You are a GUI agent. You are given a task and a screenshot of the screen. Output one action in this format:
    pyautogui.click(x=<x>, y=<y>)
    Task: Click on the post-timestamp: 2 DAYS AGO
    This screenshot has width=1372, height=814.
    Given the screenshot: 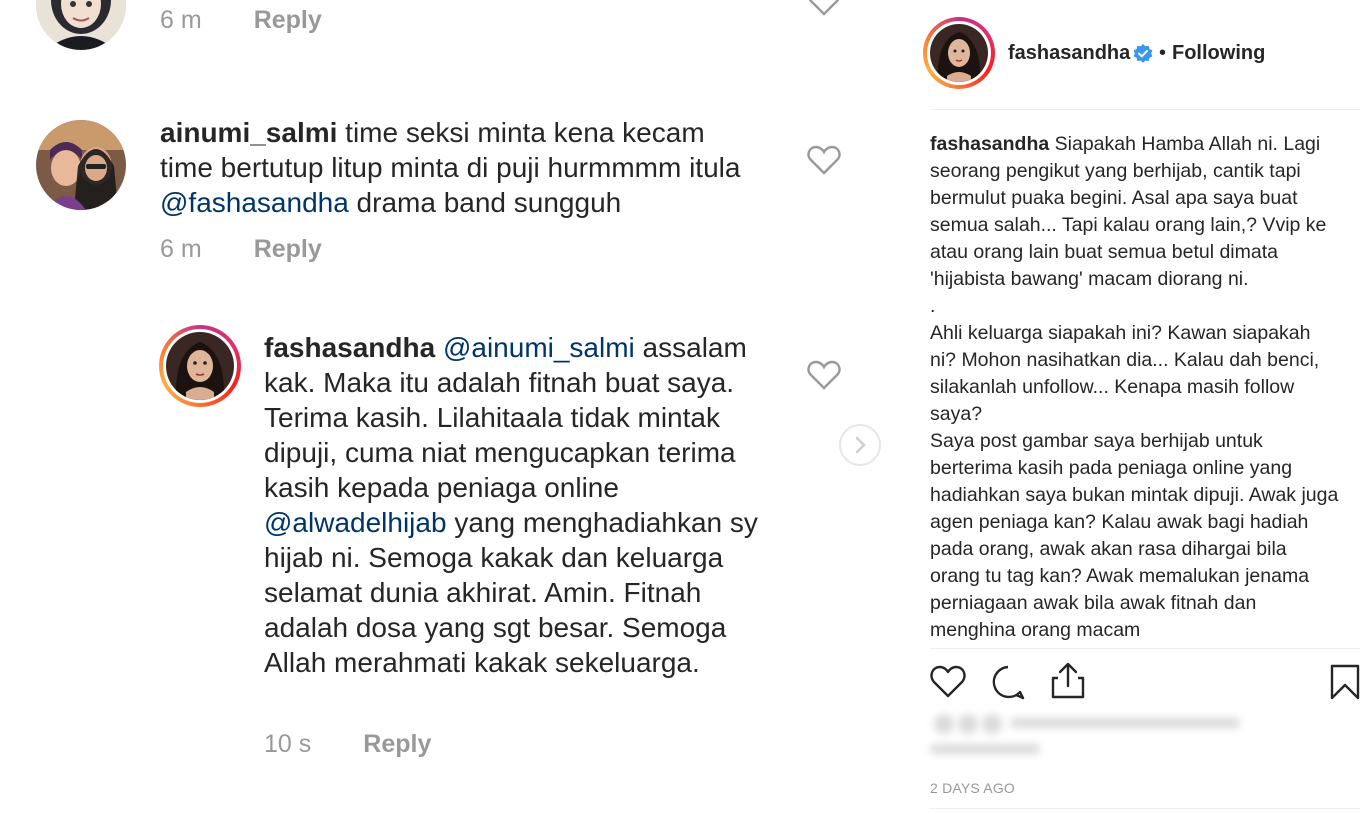 What is the action you would take?
    pyautogui.click(x=972, y=788)
    